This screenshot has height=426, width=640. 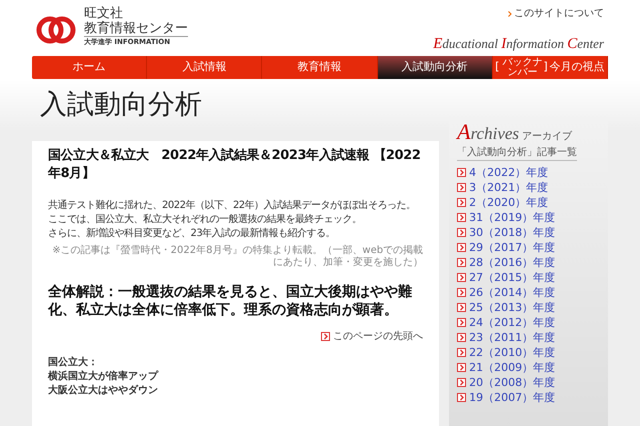 What do you see at coordinates (237, 257) in the screenshot?
I see `source-note: ※この記事は『螢雪時代・2022年8月号』の特集より転載。（一部、webでの掲載にあたり、加筆・変更を施した）` at bounding box center [237, 257].